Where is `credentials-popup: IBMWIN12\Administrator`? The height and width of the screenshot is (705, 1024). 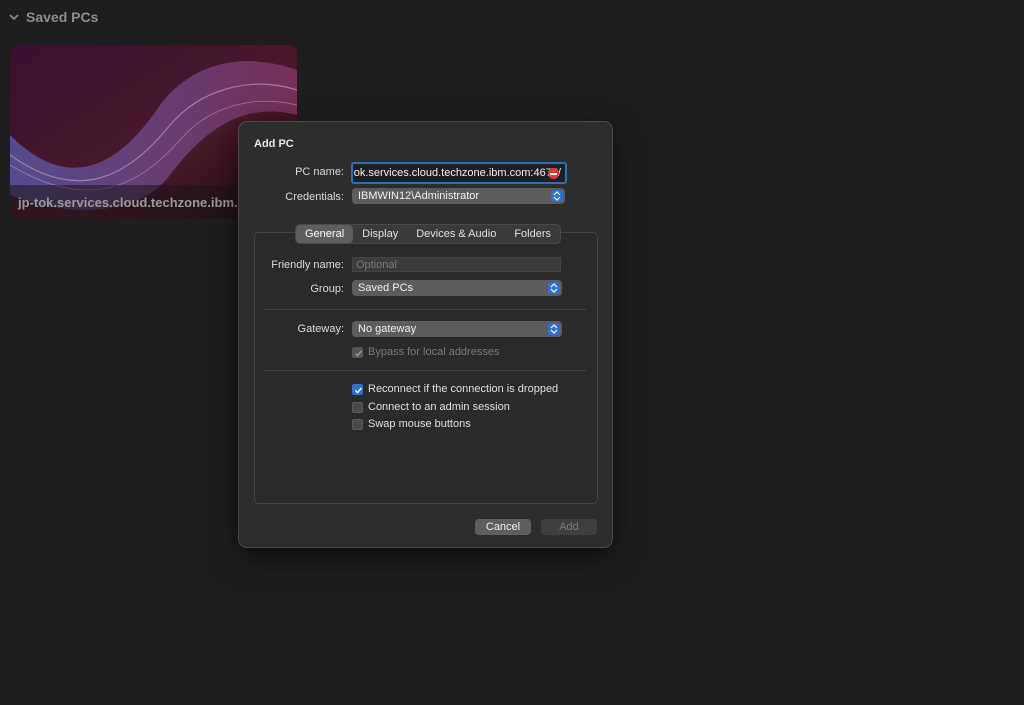
credentials-popup: IBMWIN12\Administrator is located at coordinates (458, 196).